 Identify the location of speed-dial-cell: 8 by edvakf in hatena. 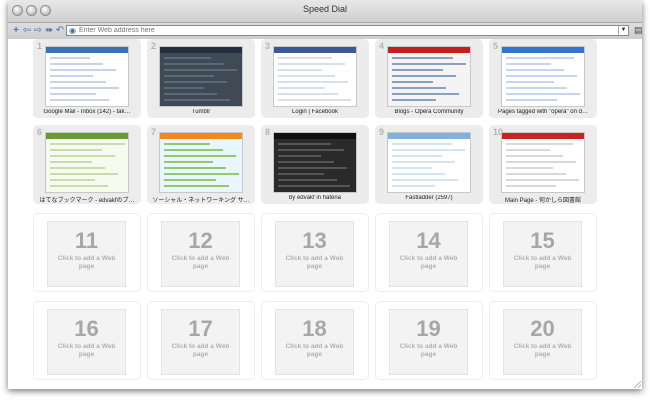
(315, 164).